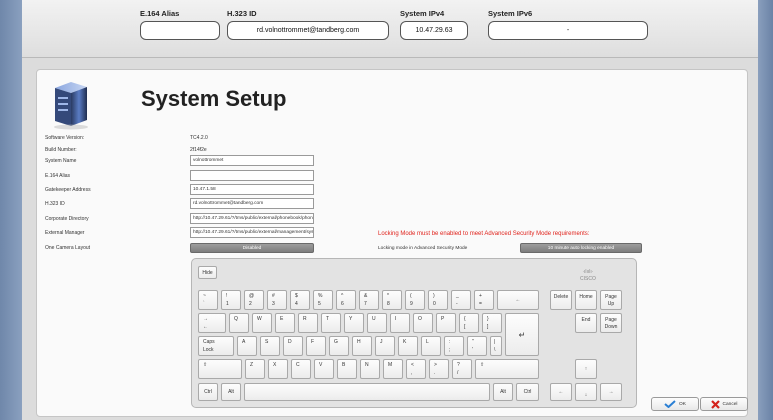  What do you see at coordinates (385, 346) in the screenshot?
I see `key-j: J` at bounding box center [385, 346].